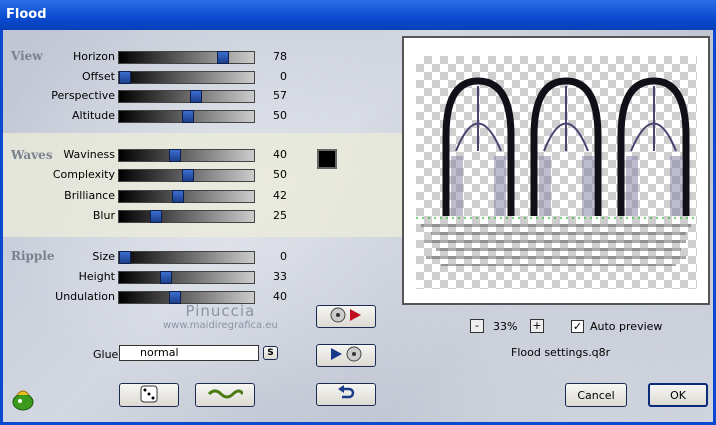  I want to click on slider-row: Height 33, so click(203, 277).